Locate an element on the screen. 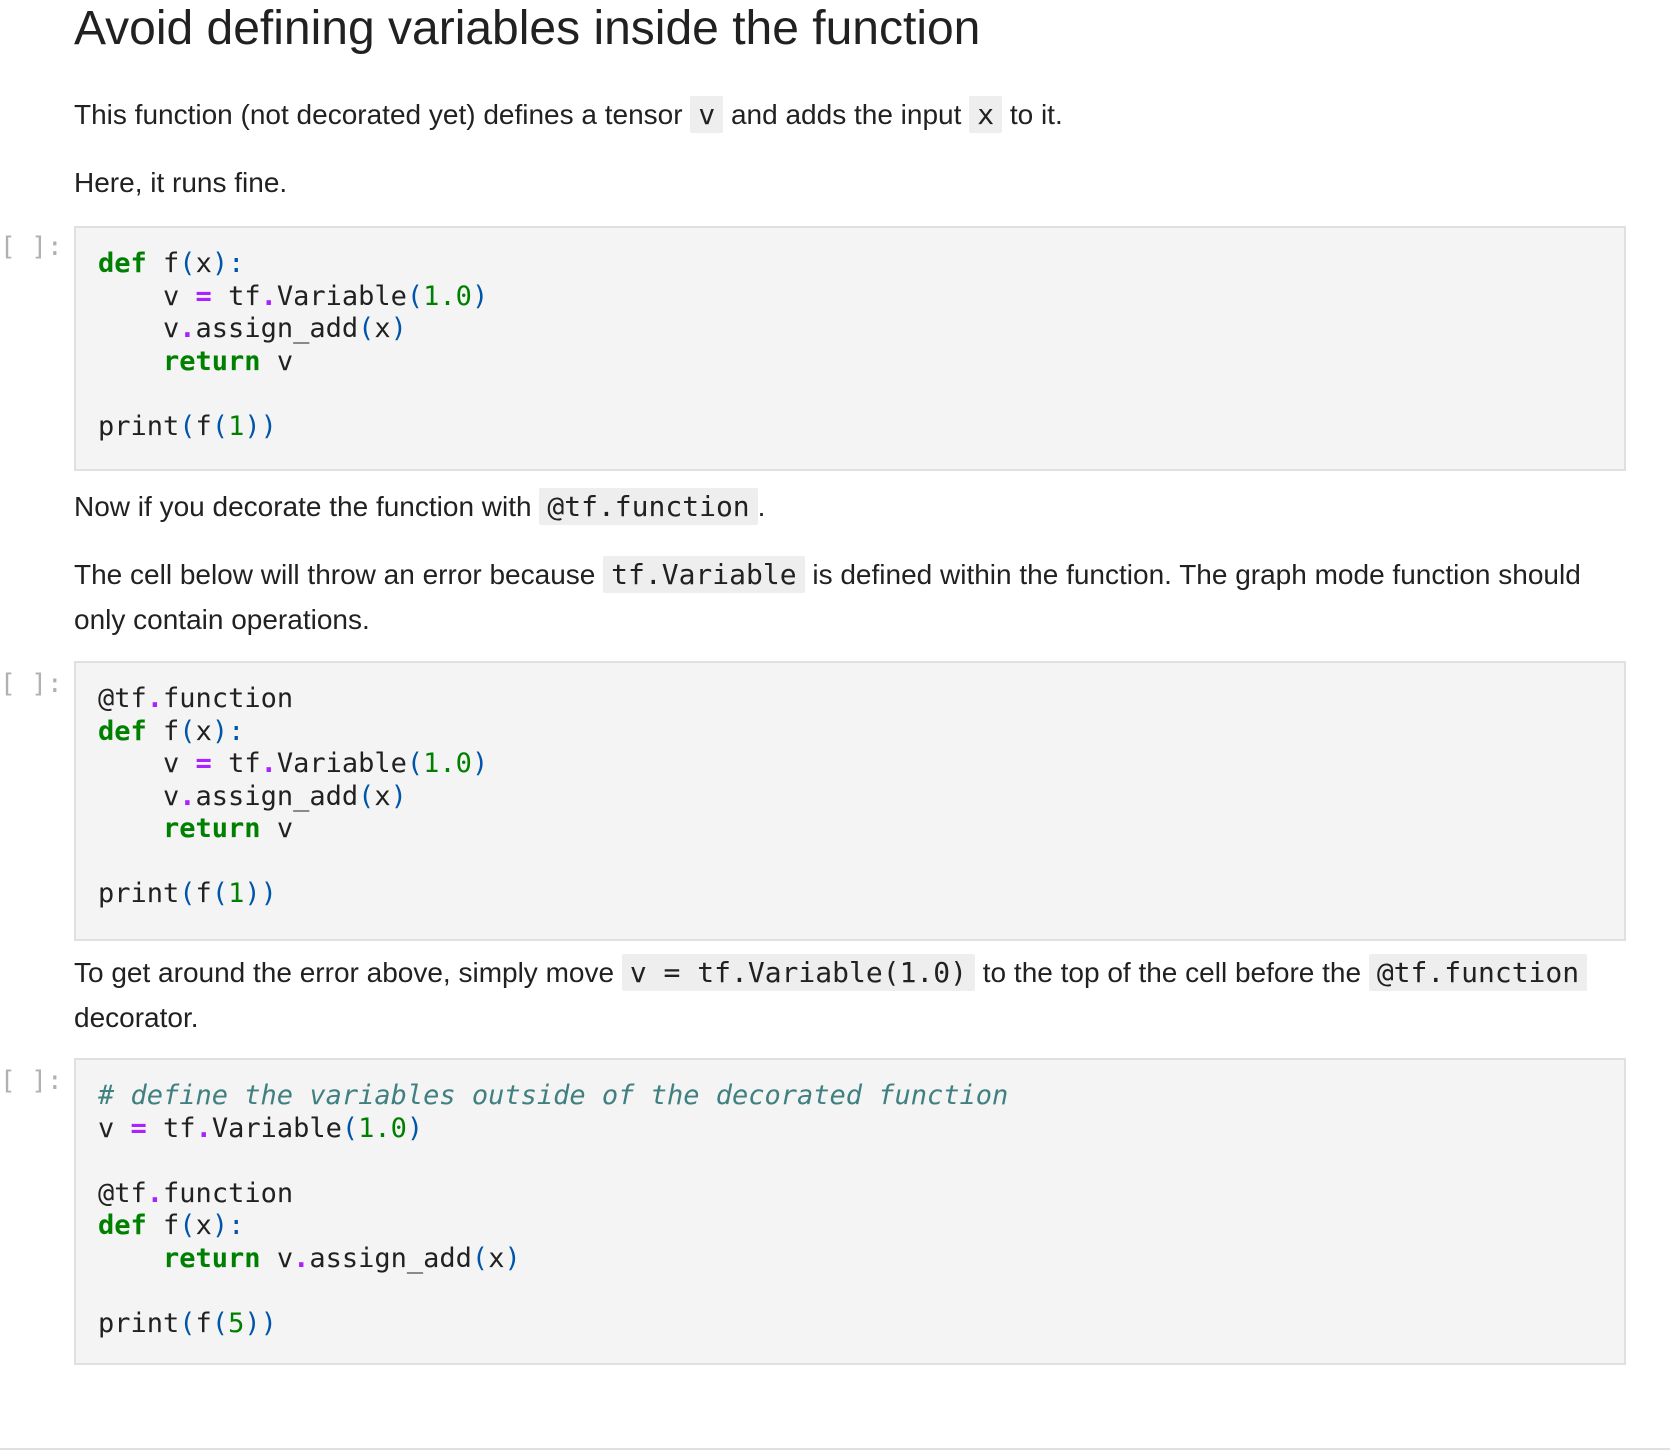  inline-code-v: v is located at coordinates (707, 114).